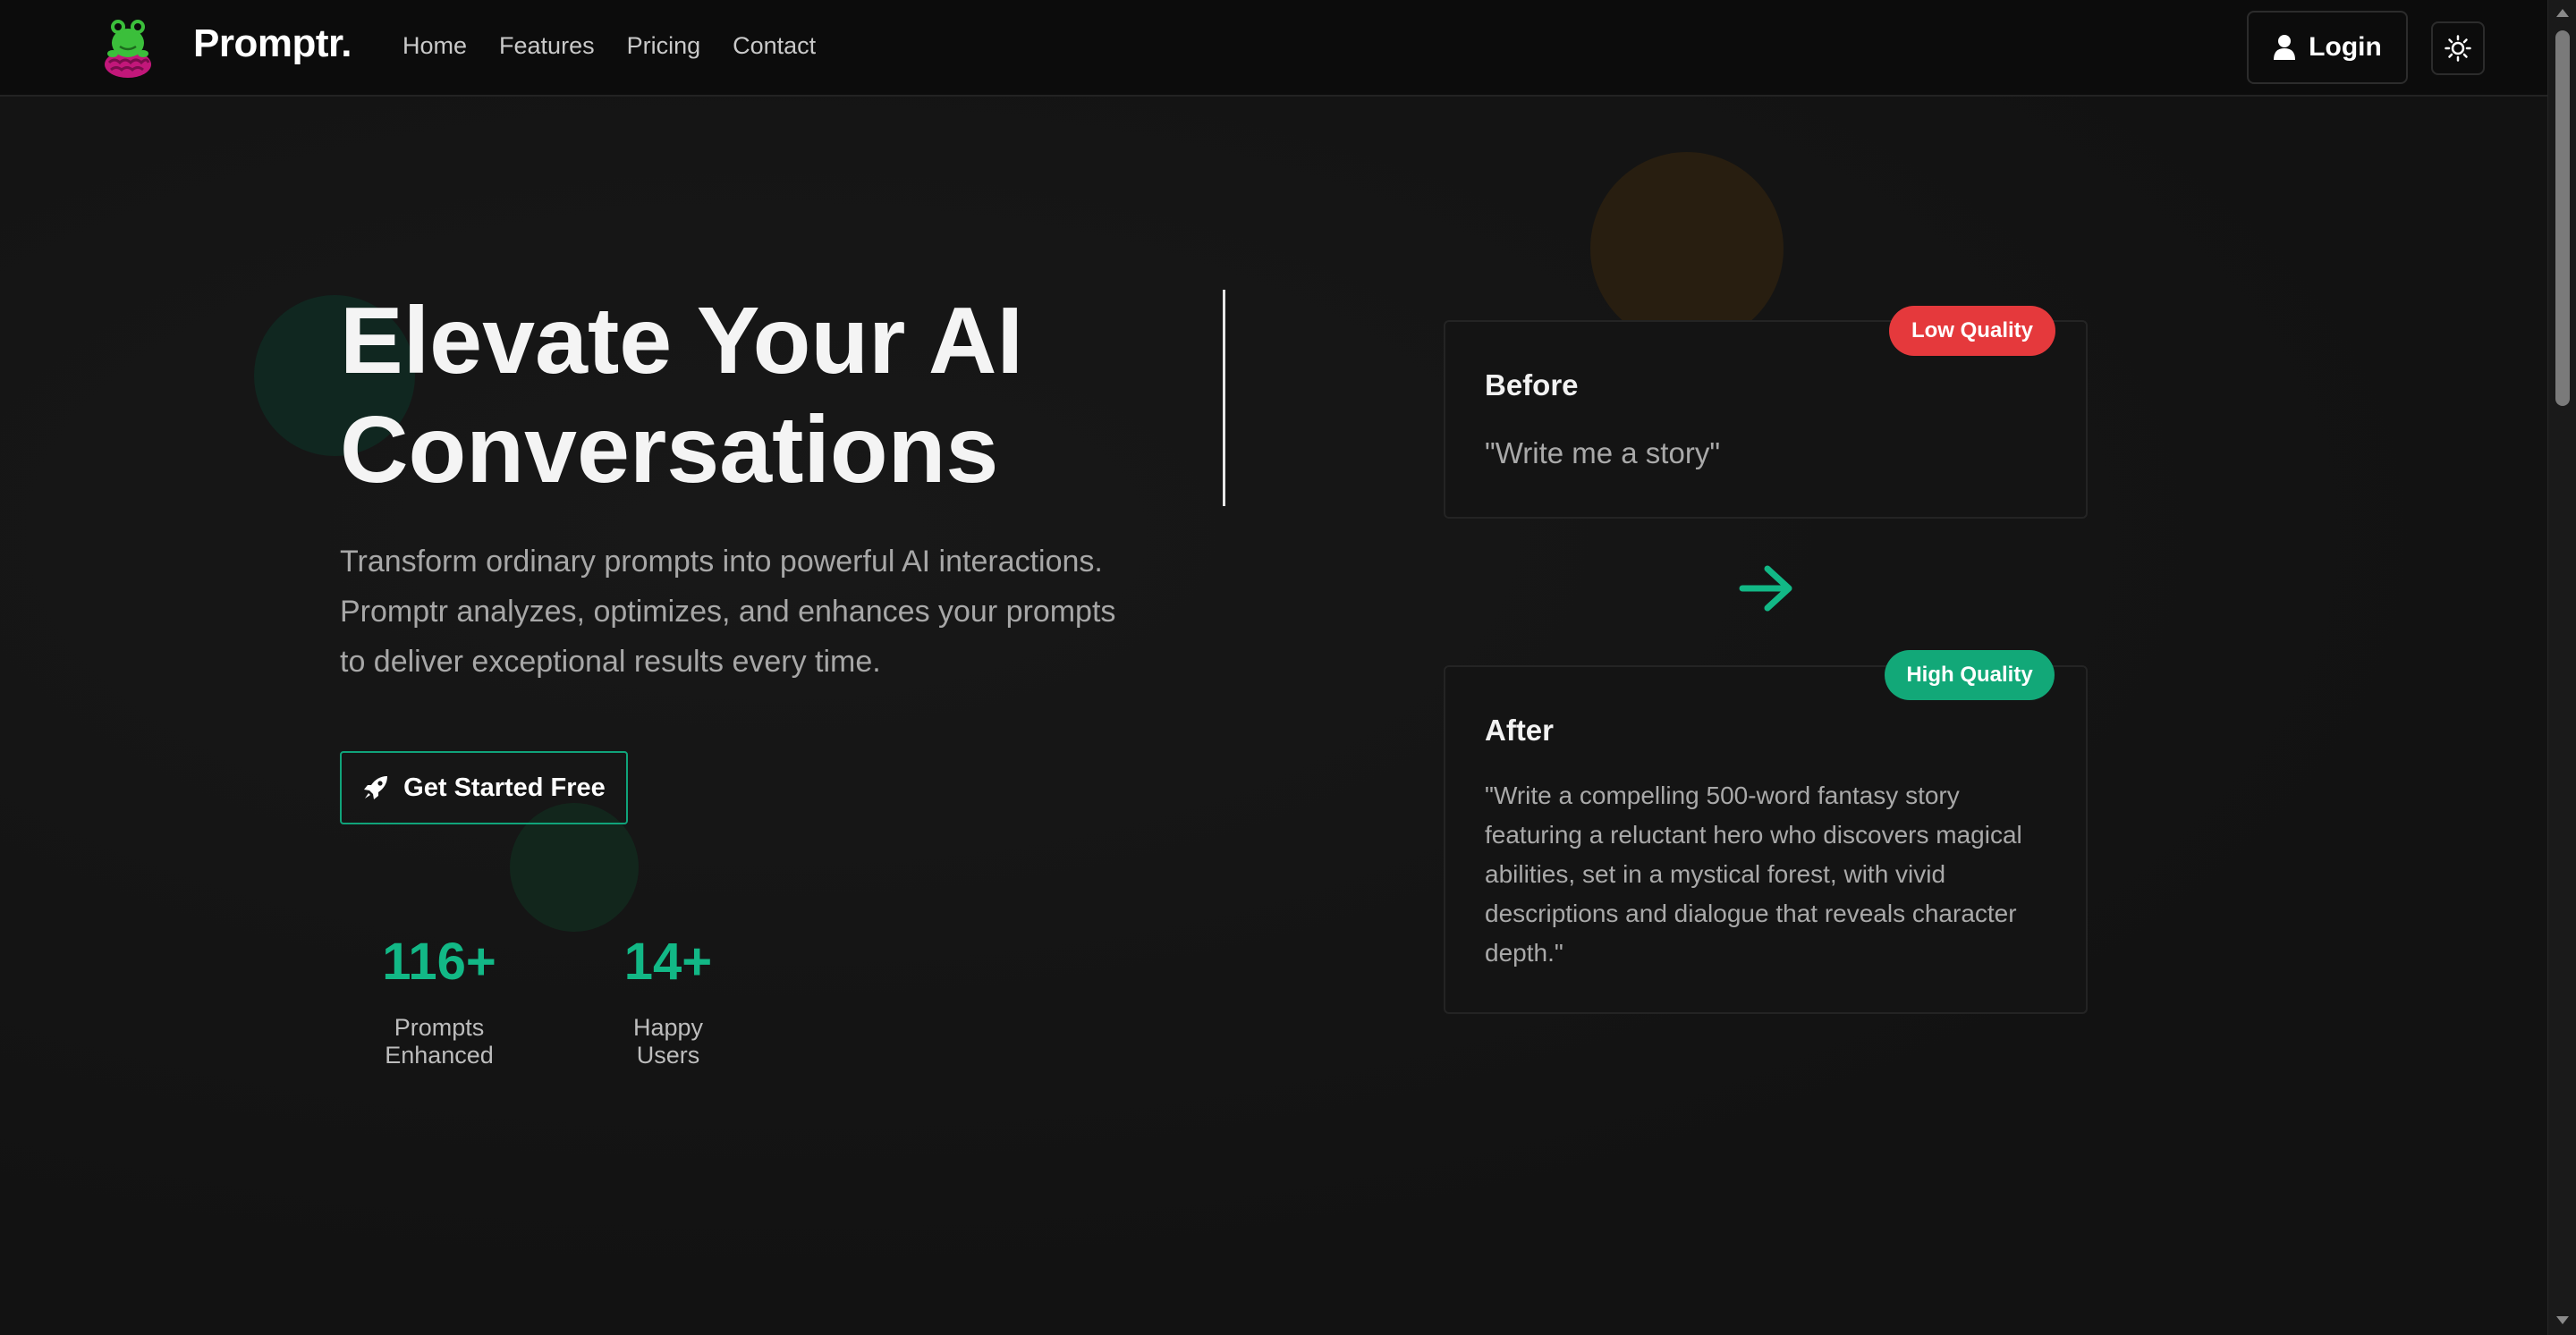 The height and width of the screenshot is (1335, 2576). Describe the element at coordinates (439, 1041) in the screenshot. I see `stat-label: Prompts Enhanced` at that location.